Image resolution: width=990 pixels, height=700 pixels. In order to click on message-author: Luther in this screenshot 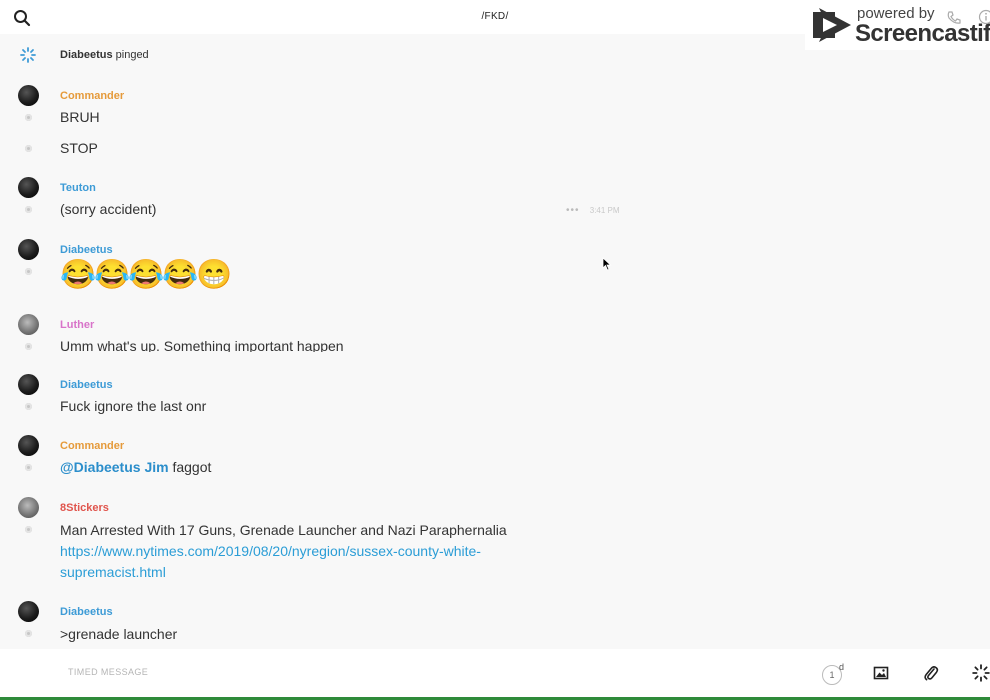, I will do `click(77, 325)`.